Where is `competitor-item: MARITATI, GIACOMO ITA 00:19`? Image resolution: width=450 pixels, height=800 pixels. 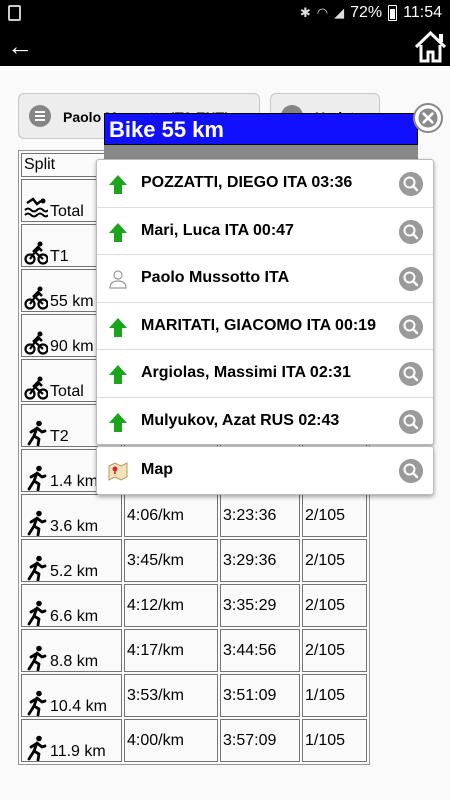 competitor-item: MARITATI, GIACOMO ITA 00:19 is located at coordinates (265, 326).